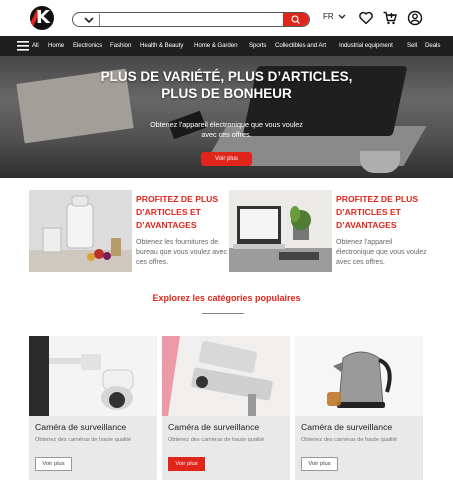  What do you see at coordinates (216, 45) in the screenshot?
I see `nav-item-home-garden: Home & Garden` at bounding box center [216, 45].